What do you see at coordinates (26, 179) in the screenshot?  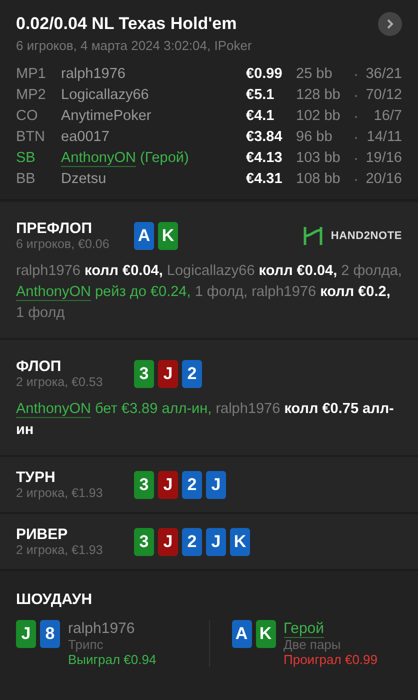 I see `position-label: BB` at bounding box center [26, 179].